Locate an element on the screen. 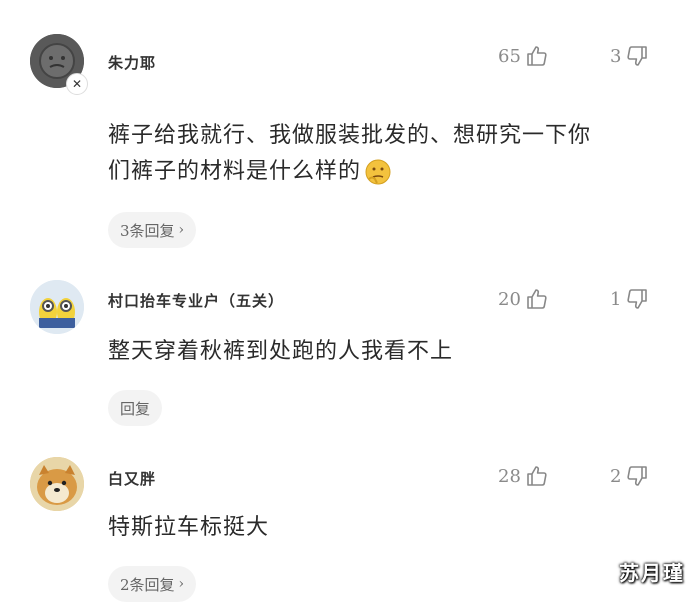 This screenshot has width=697, height=604. comment-text: 裤子给我就行、我做服装批发的、想研究一下你 们裤子的材料是什么样的 is located at coordinates (349, 154).